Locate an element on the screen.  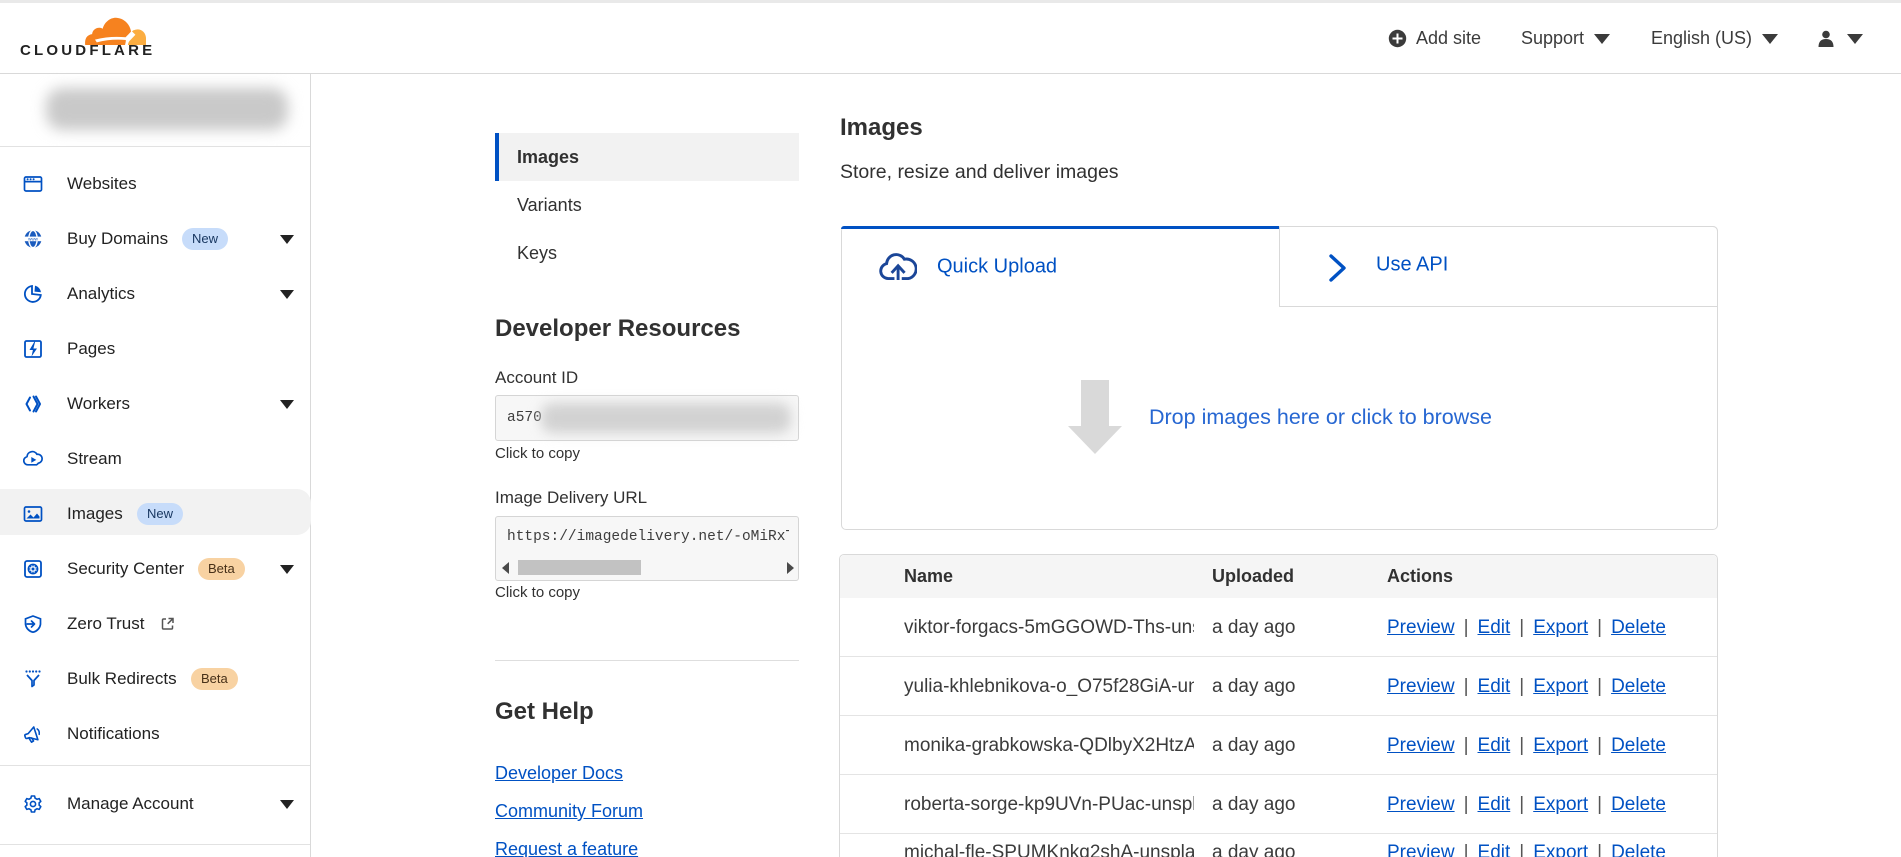
svg-text: www is located at coordinates (33, 239).